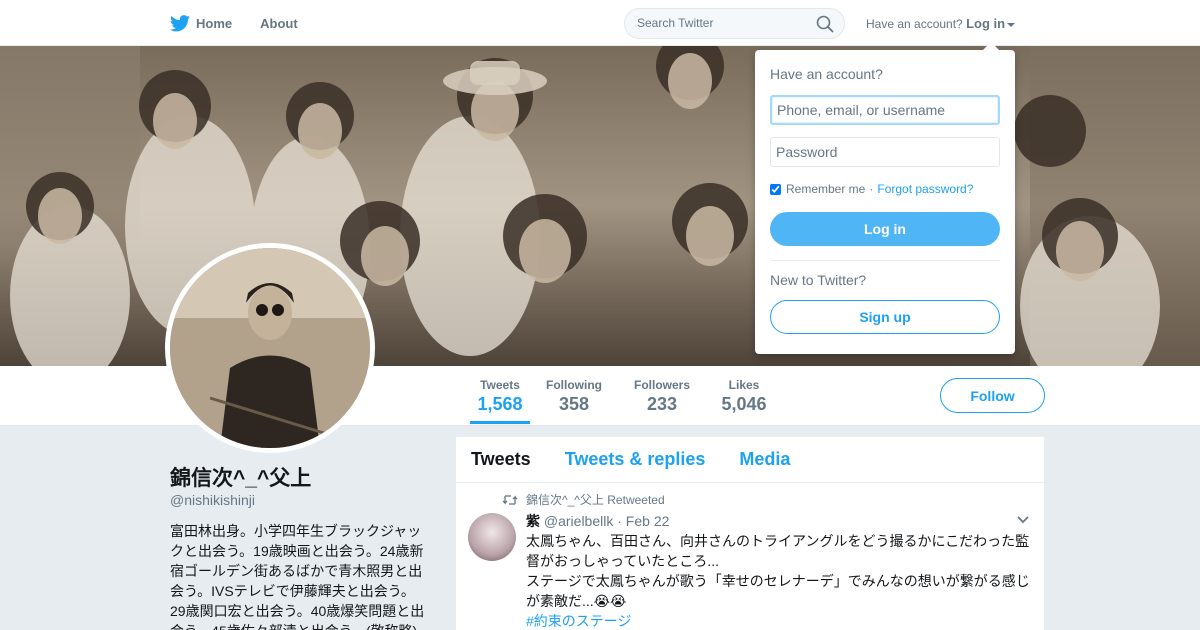 The image size is (1200, 630). I want to click on tweet-author-handle: @arielbellk, so click(578, 521).